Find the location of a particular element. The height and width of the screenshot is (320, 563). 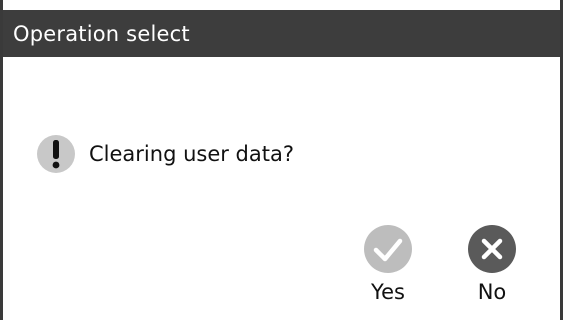

close-icon is located at coordinates (492, 249).